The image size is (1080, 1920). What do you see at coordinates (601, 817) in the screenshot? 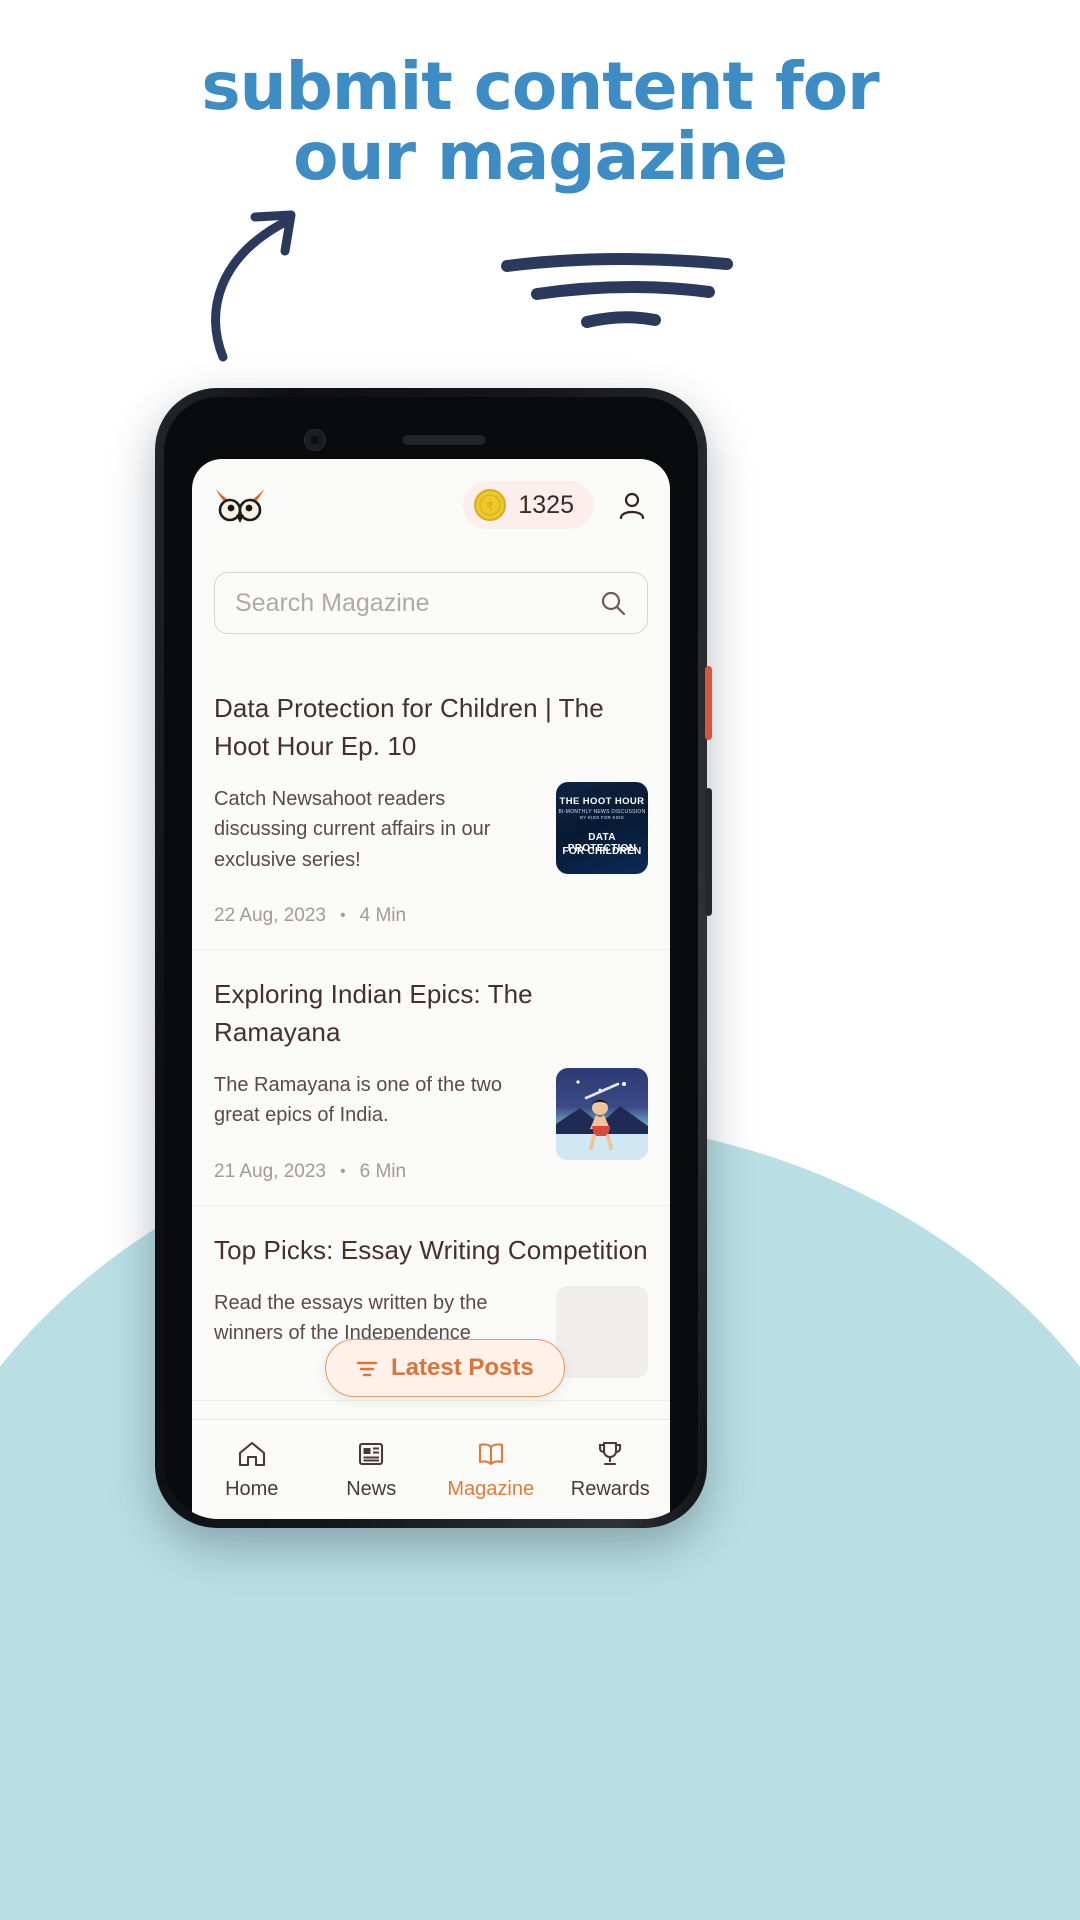
I see `thumbnail-line-3: BY KIDS FOR KIDS` at bounding box center [601, 817].